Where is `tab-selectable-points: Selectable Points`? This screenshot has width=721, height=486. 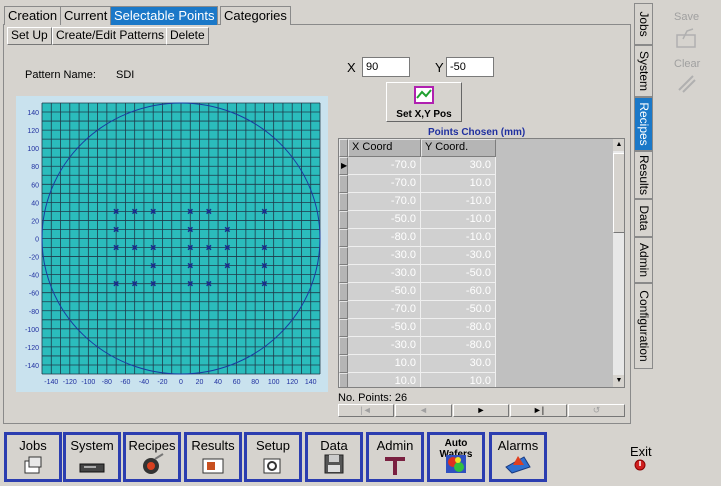 tab-selectable-points: Selectable Points is located at coordinates (164, 15).